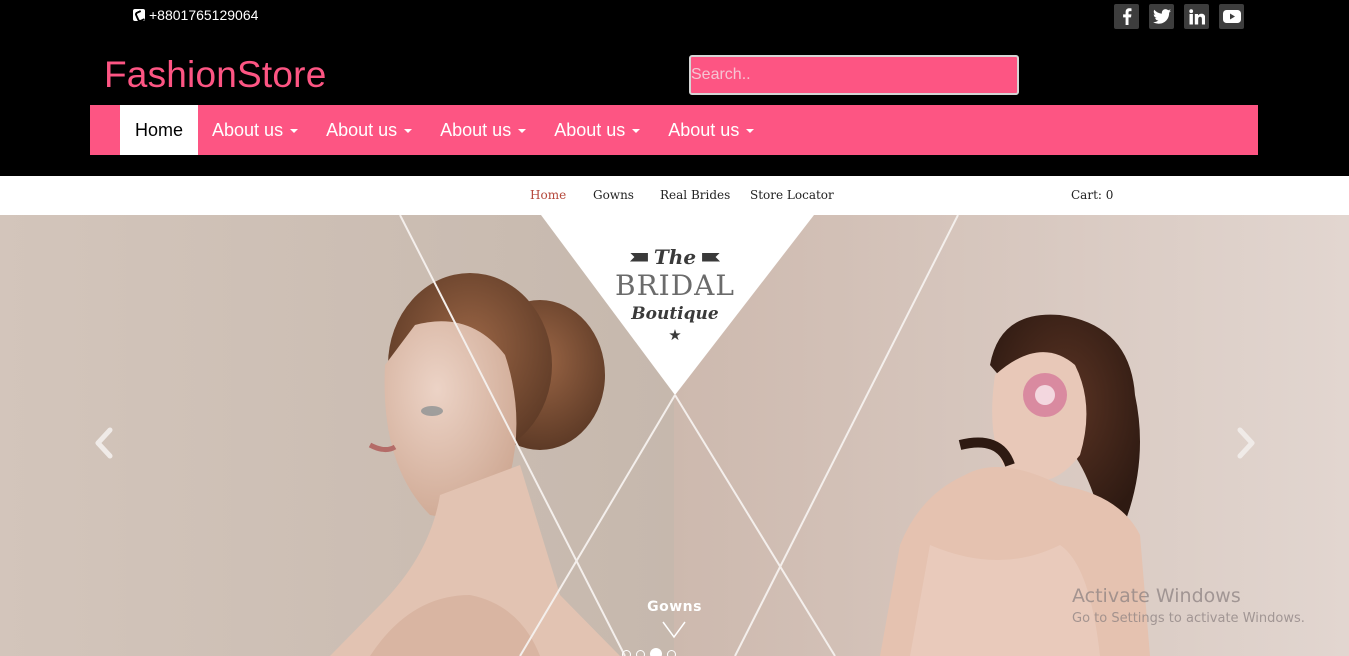  Describe the element at coordinates (675, 335) in the screenshot. I see `star-icon: ★` at that location.